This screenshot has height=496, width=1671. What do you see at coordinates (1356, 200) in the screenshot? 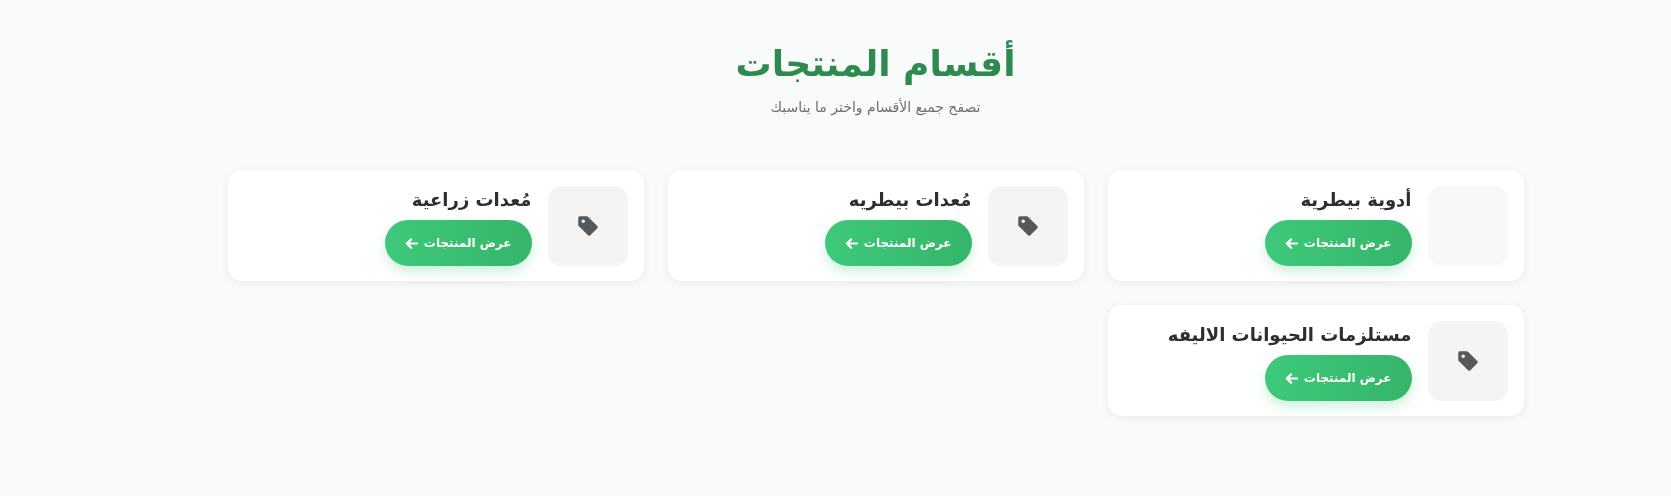
I see `category-name: أدوية بيطرية` at bounding box center [1356, 200].